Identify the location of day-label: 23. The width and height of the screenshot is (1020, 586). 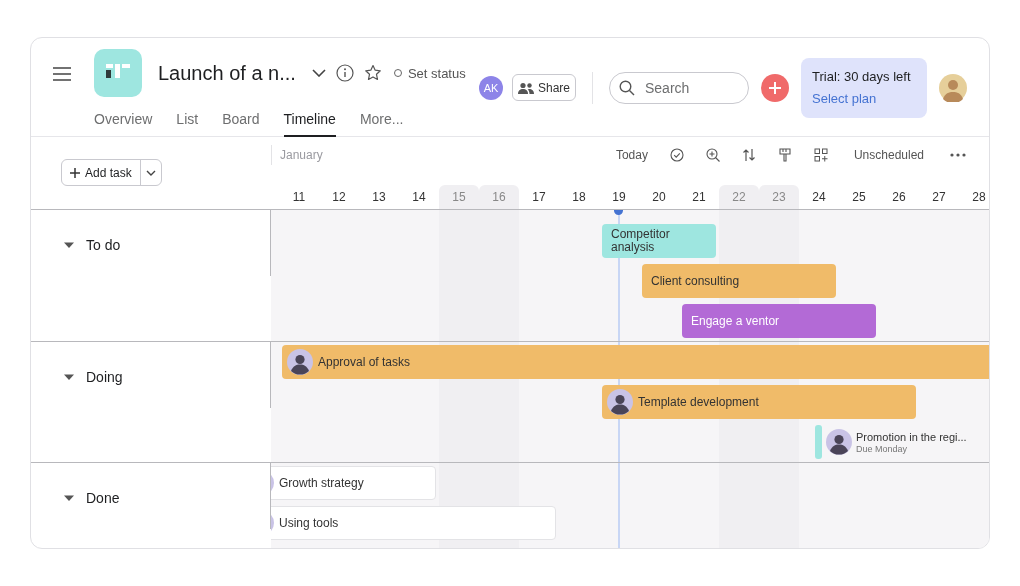
(779, 197).